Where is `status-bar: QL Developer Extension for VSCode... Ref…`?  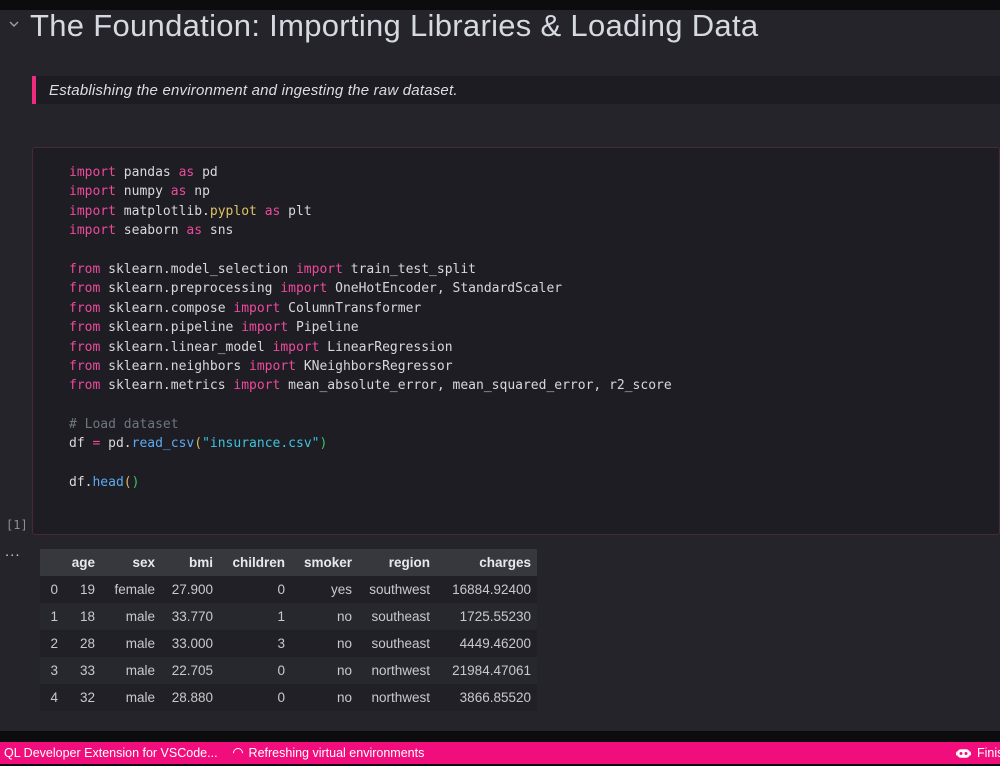
status-bar: QL Developer Extension for VSCode... Ref… is located at coordinates (500, 753).